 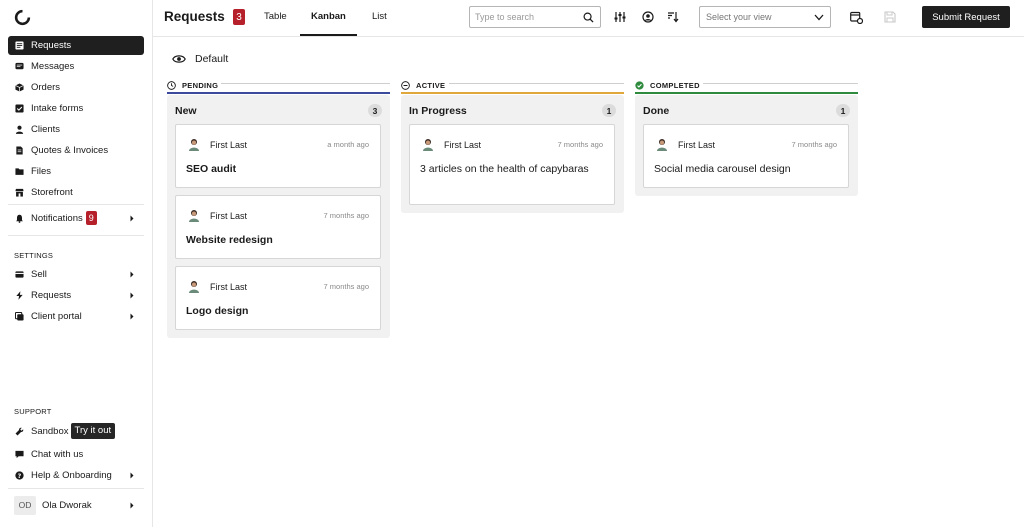 What do you see at coordinates (19, 129) in the screenshot?
I see `person-icon` at bounding box center [19, 129].